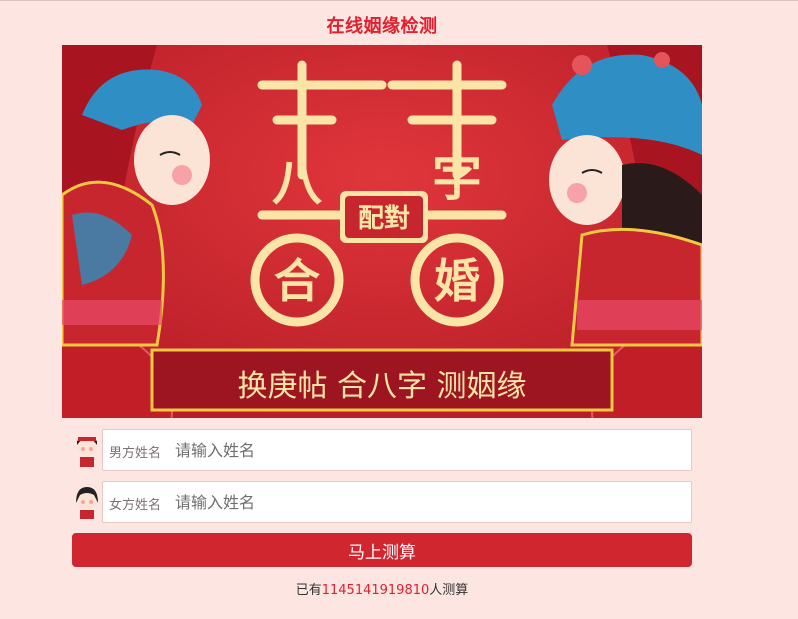 Image resolution: width=798 pixels, height=619 pixels. What do you see at coordinates (449, 590) in the screenshot?
I see `stats-suffix: 人测算` at bounding box center [449, 590].